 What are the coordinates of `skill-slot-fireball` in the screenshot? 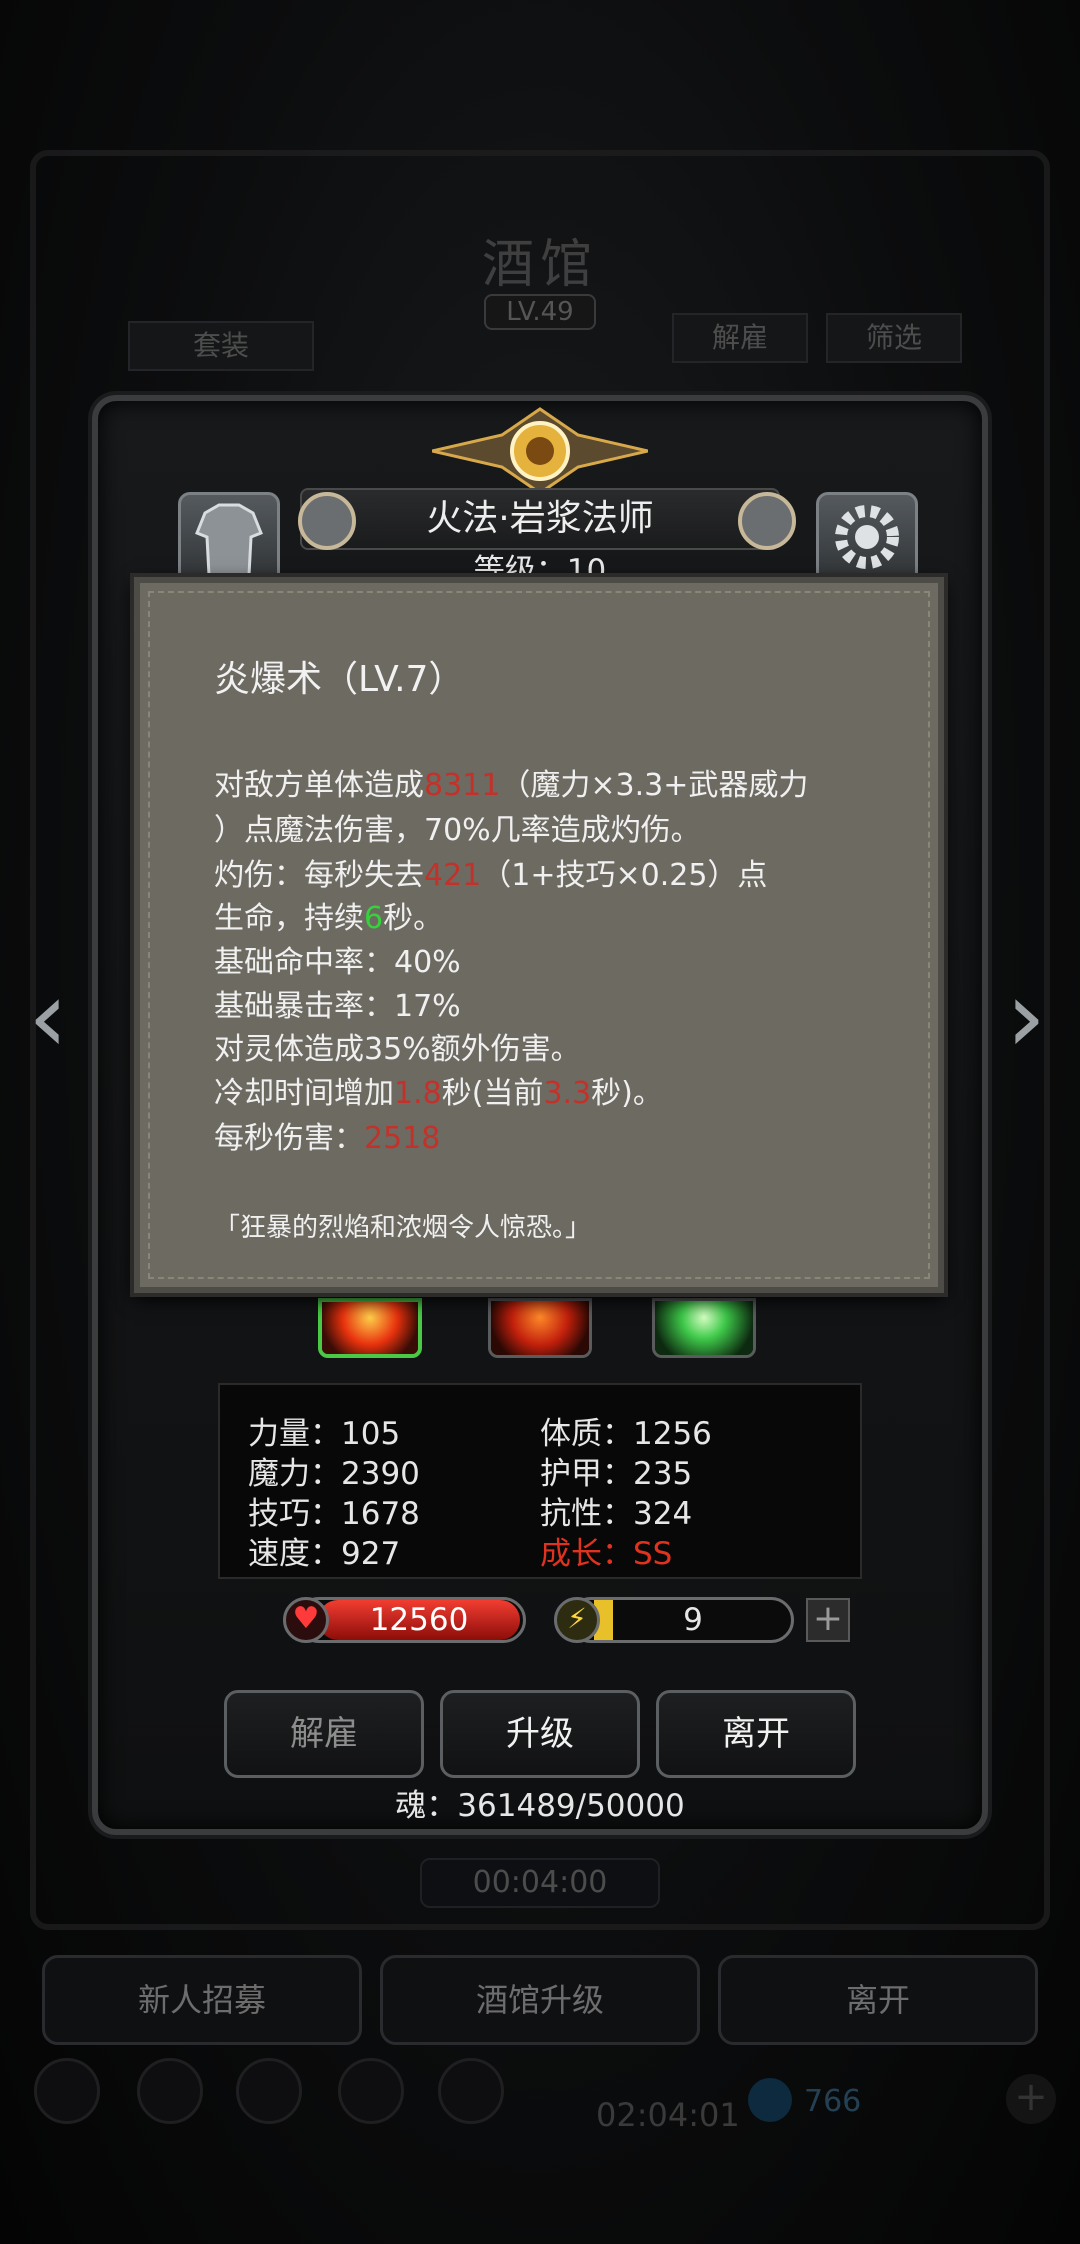 It's located at (370, 1328).